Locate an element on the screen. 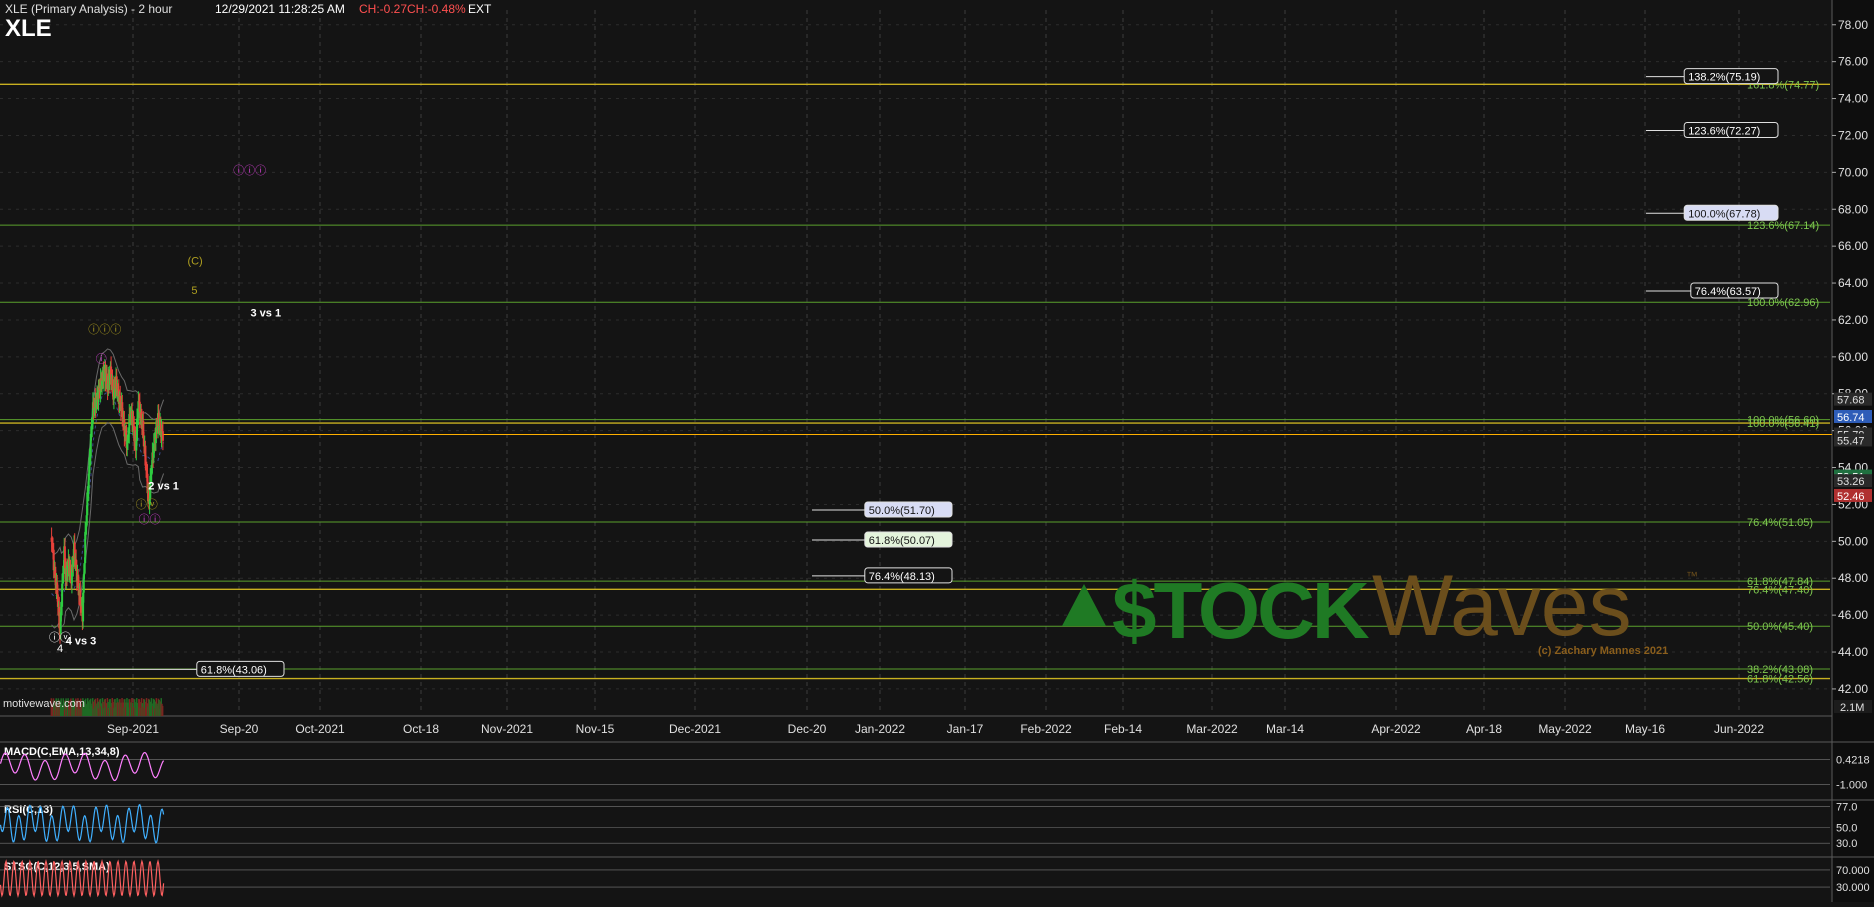 The height and width of the screenshot is (907, 1874). session-label: EXT is located at coordinates (480, 9).